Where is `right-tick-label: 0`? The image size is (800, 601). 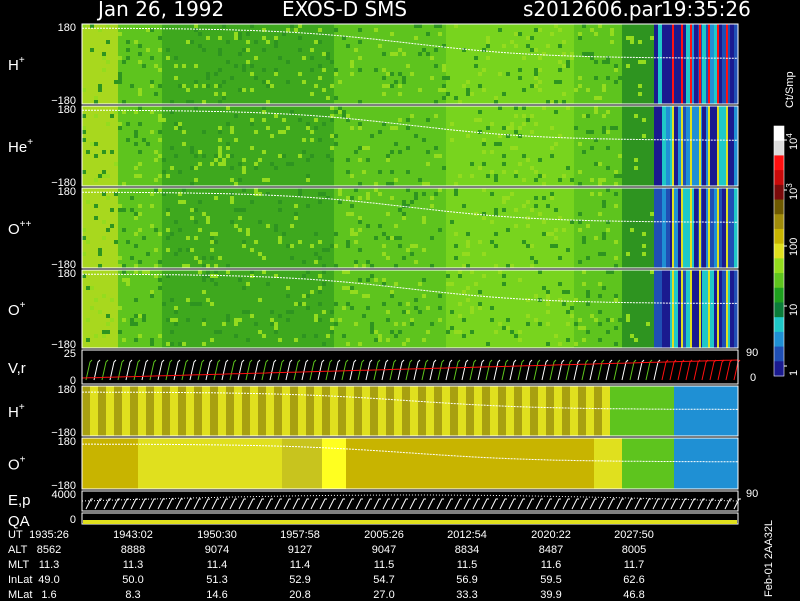 right-tick-label: 0 is located at coordinates (753, 378).